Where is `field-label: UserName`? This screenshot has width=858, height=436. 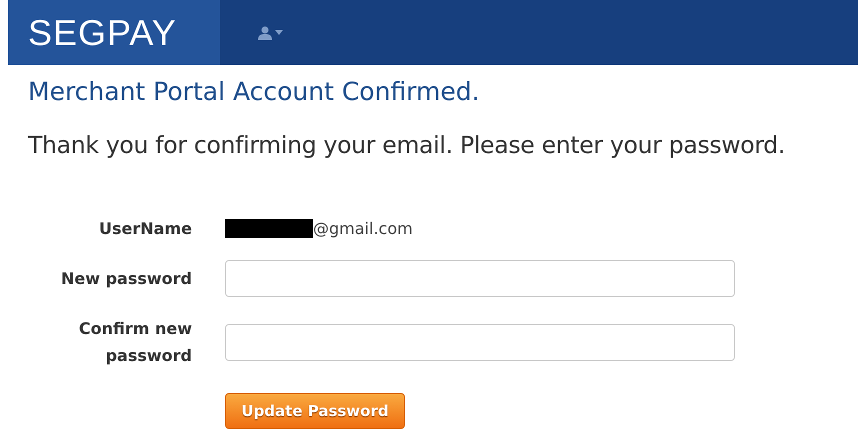 field-label: UserName is located at coordinates (145, 229).